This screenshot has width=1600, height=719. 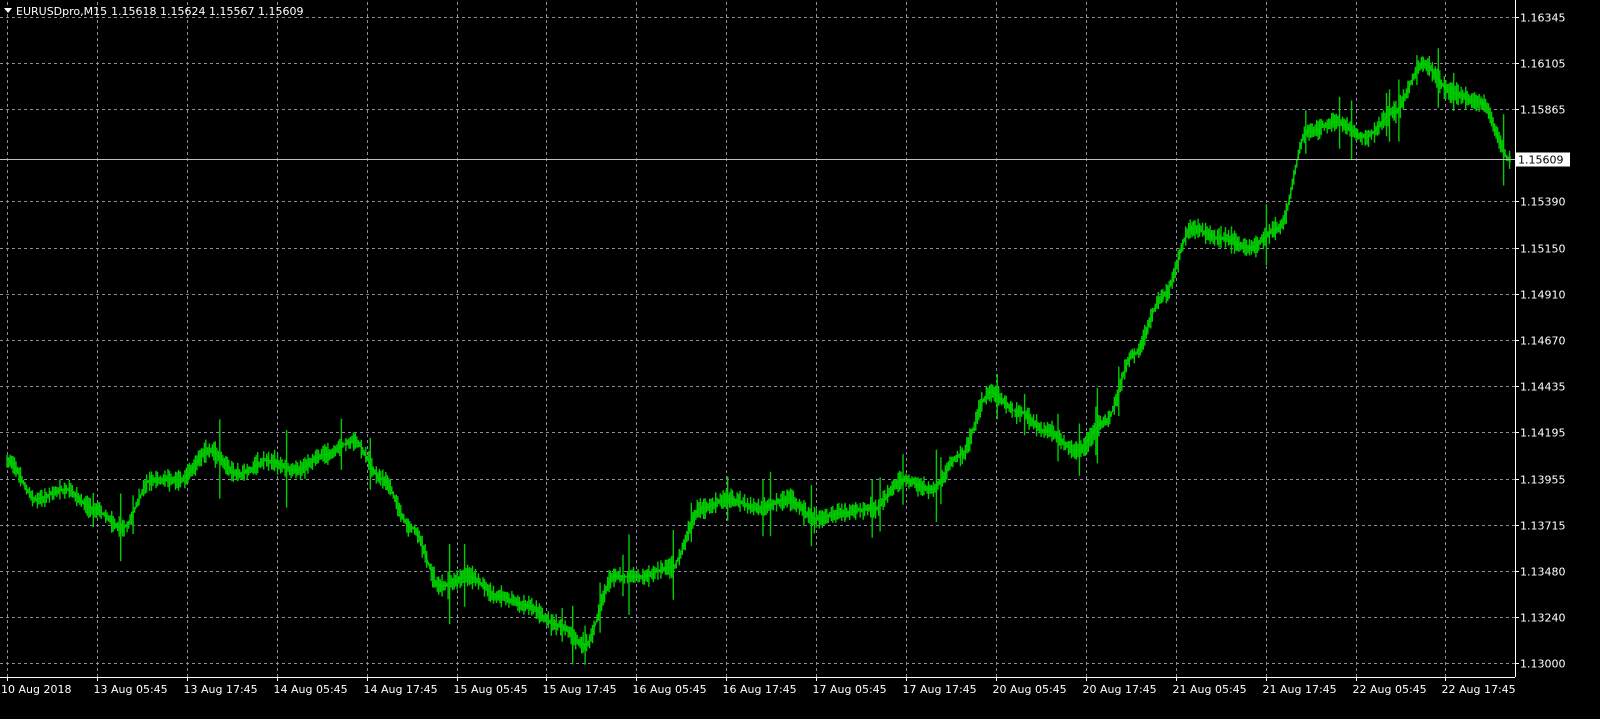 What do you see at coordinates (1543, 664) in the screenshot?
I see `y-tick-label: 1.13000` at bounding box center [1543, 664].